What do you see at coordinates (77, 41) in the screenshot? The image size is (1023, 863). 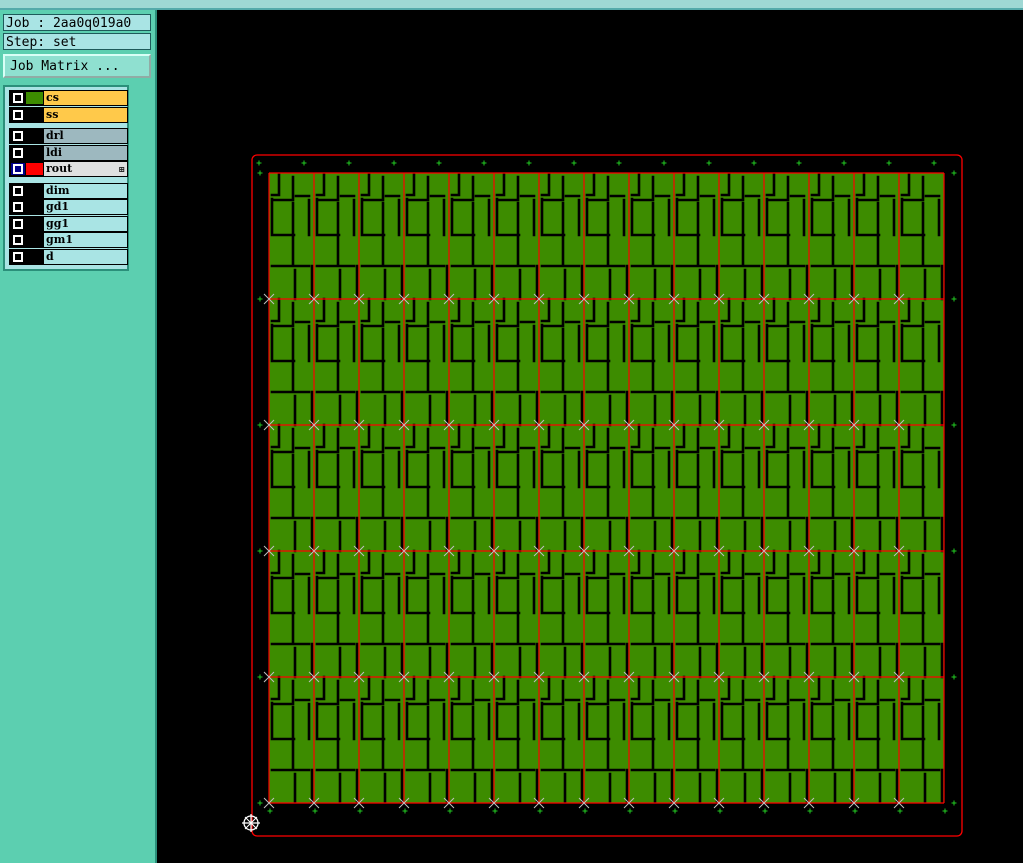 I see `step-label: Step: set` at bounding box center [77, 41].